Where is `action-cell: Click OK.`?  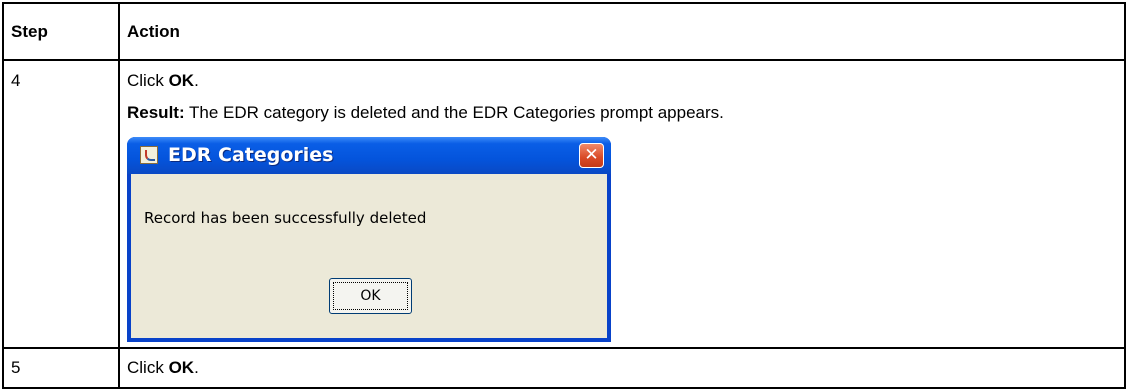 action-cell: Click OK. is located at coordinates (622, 368).